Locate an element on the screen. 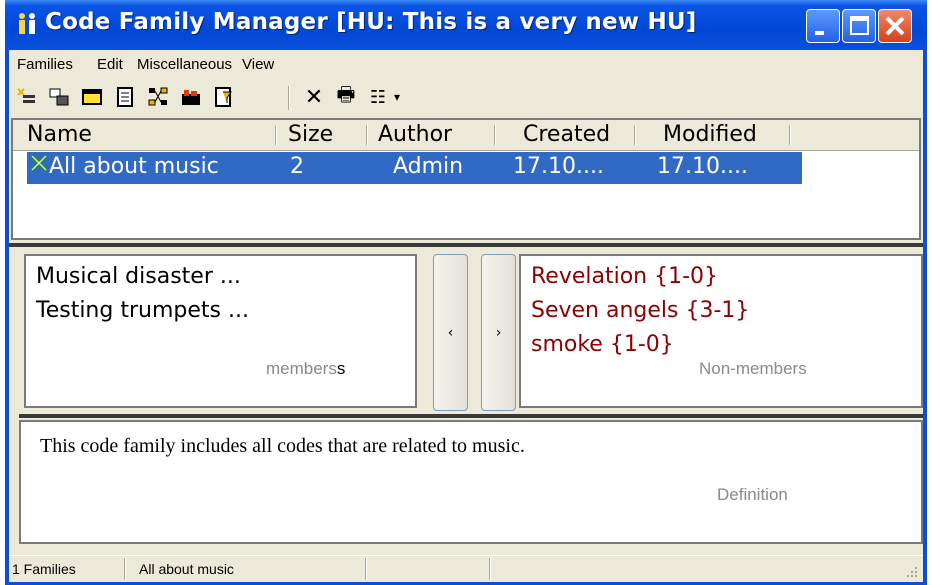 The image size is (932, 585). cell-author: Admin is located at coordinates (428, 166).